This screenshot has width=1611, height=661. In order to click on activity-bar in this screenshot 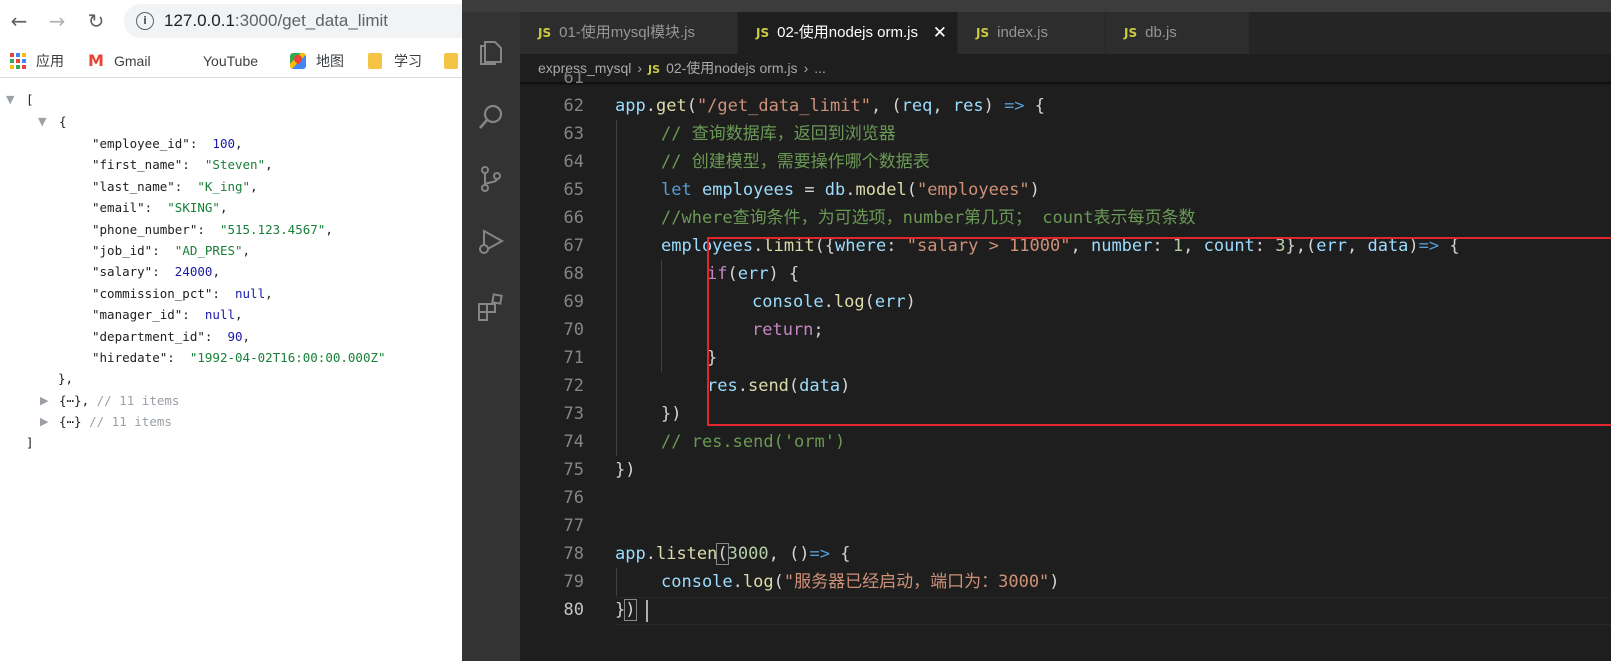, I will do `click(491, 336)`.